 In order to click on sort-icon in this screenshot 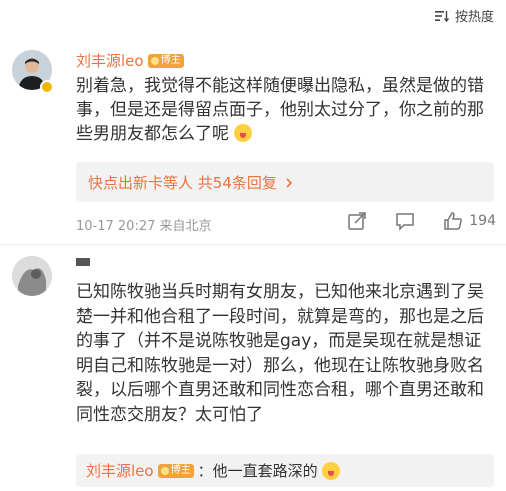, I will do `click(441, 16)`.